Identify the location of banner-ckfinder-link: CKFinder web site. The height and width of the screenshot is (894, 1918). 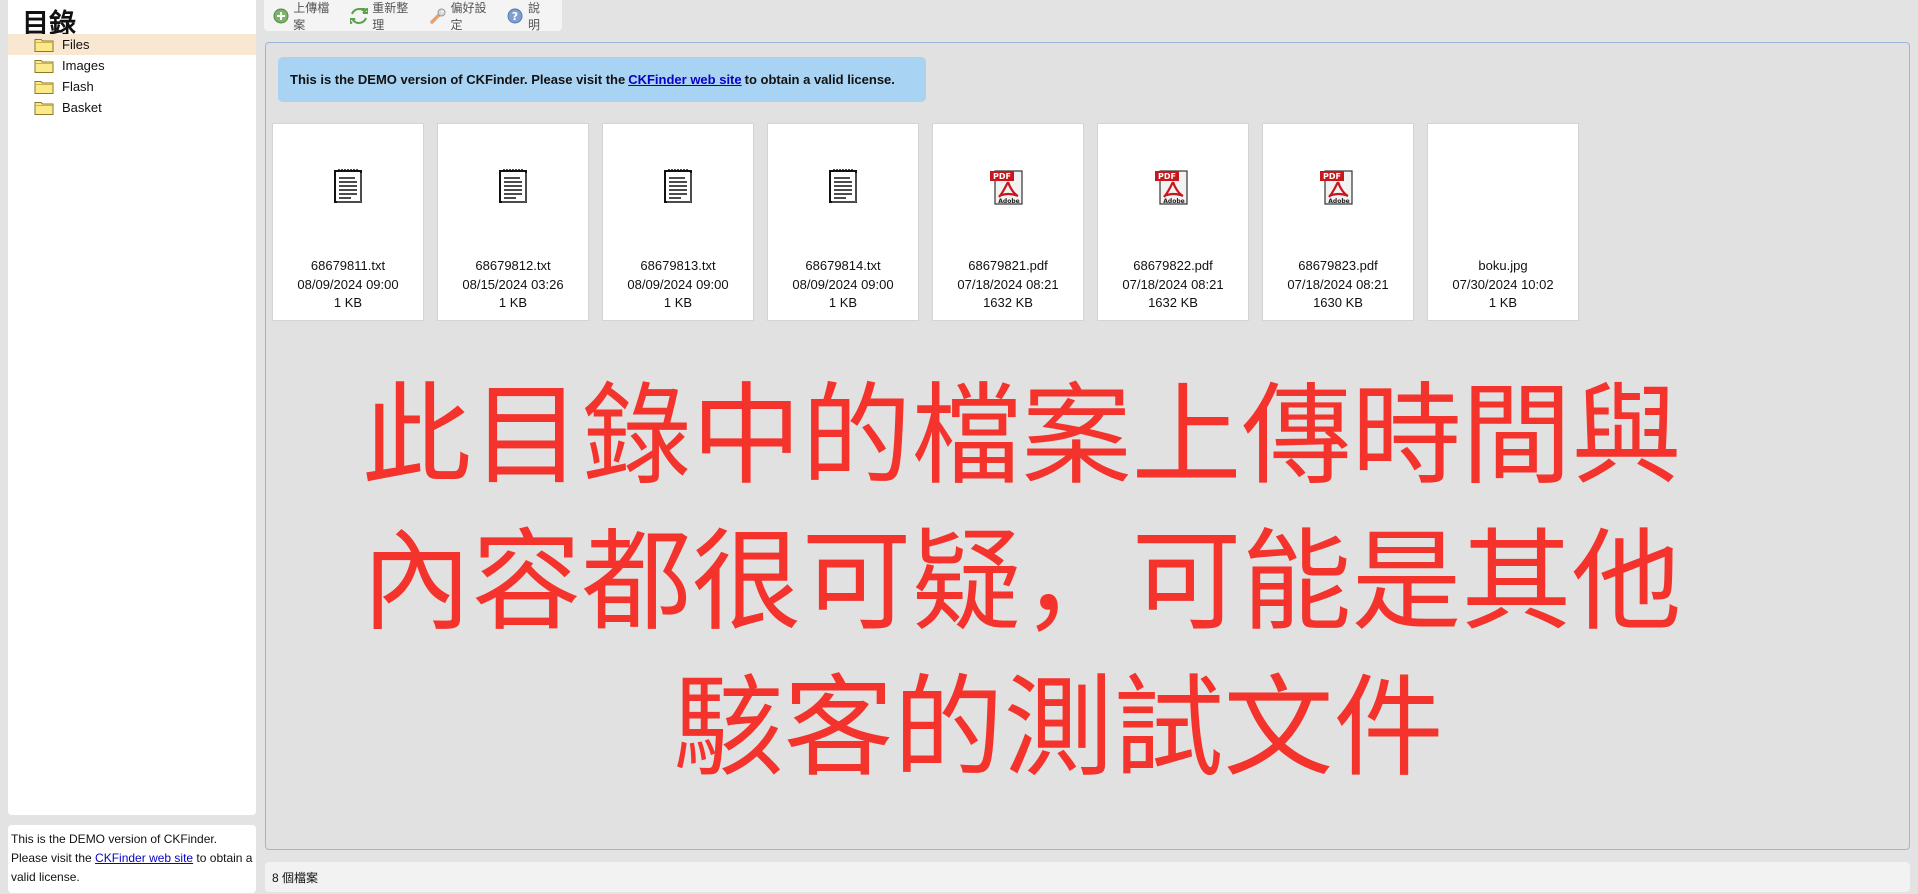
(684, 79).